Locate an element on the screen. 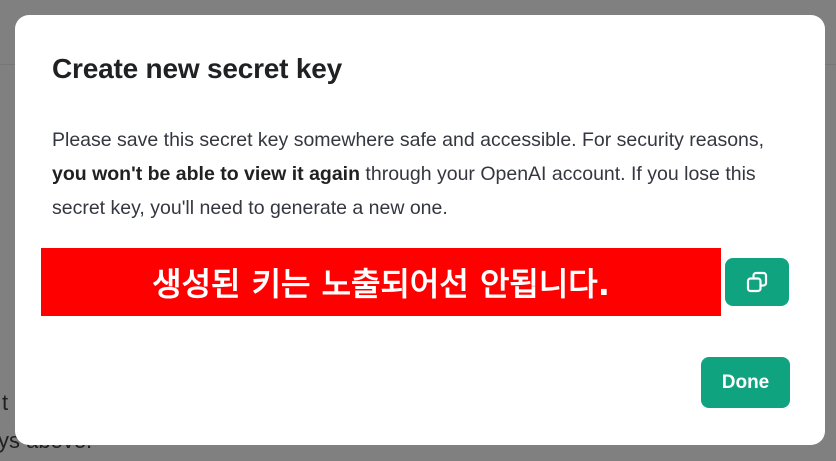 The image size is (836, 461). description-emphasis: you won't be able to view it again is located at coordinates (206, 174).